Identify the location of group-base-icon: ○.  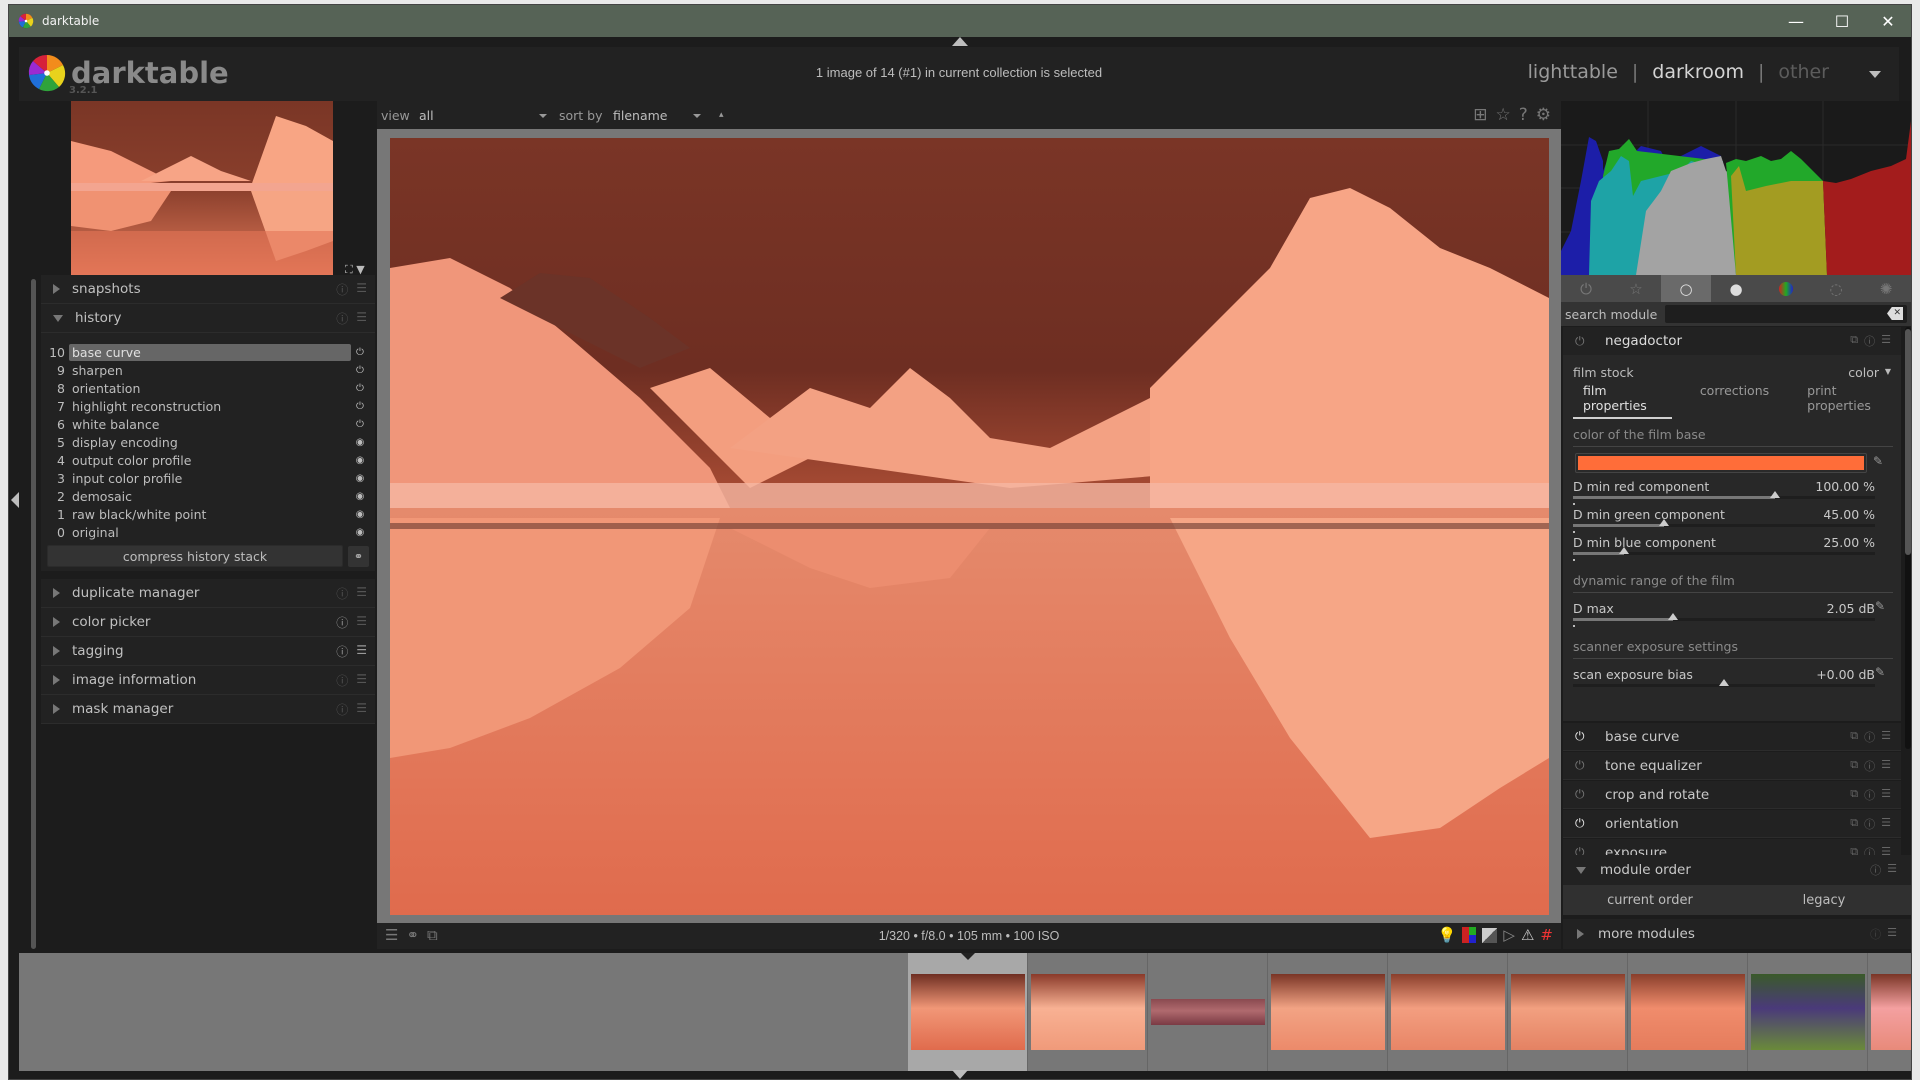
(1686, 288).